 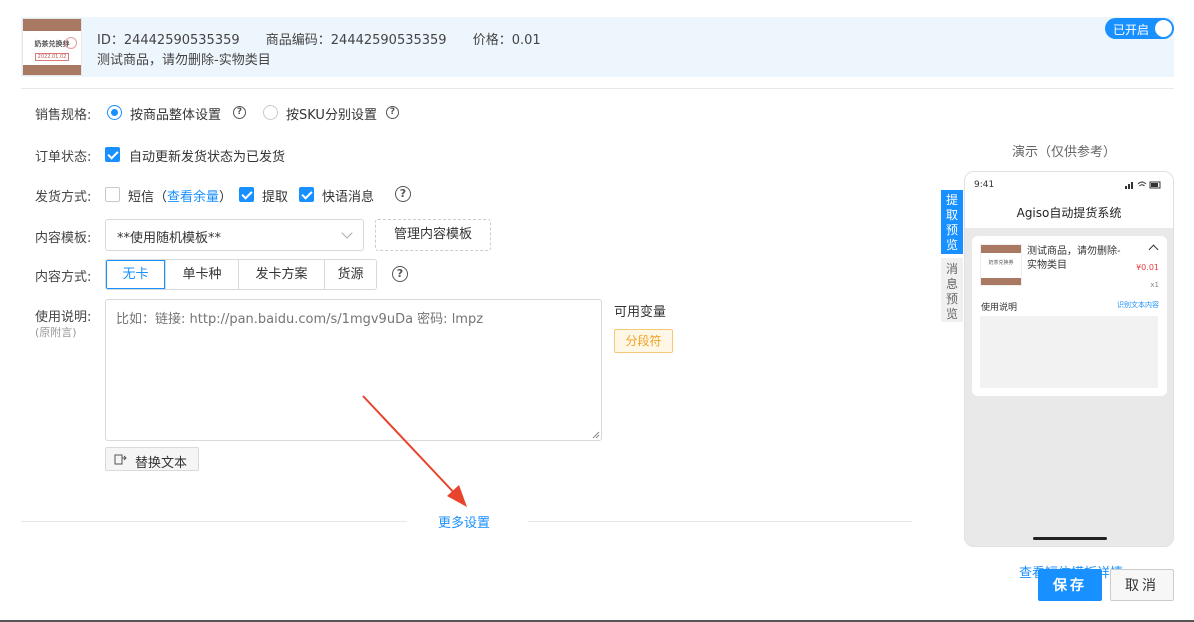 I want to click on preview-thumbnail: 奶茶兑换券, so click(x=1001, y=265).